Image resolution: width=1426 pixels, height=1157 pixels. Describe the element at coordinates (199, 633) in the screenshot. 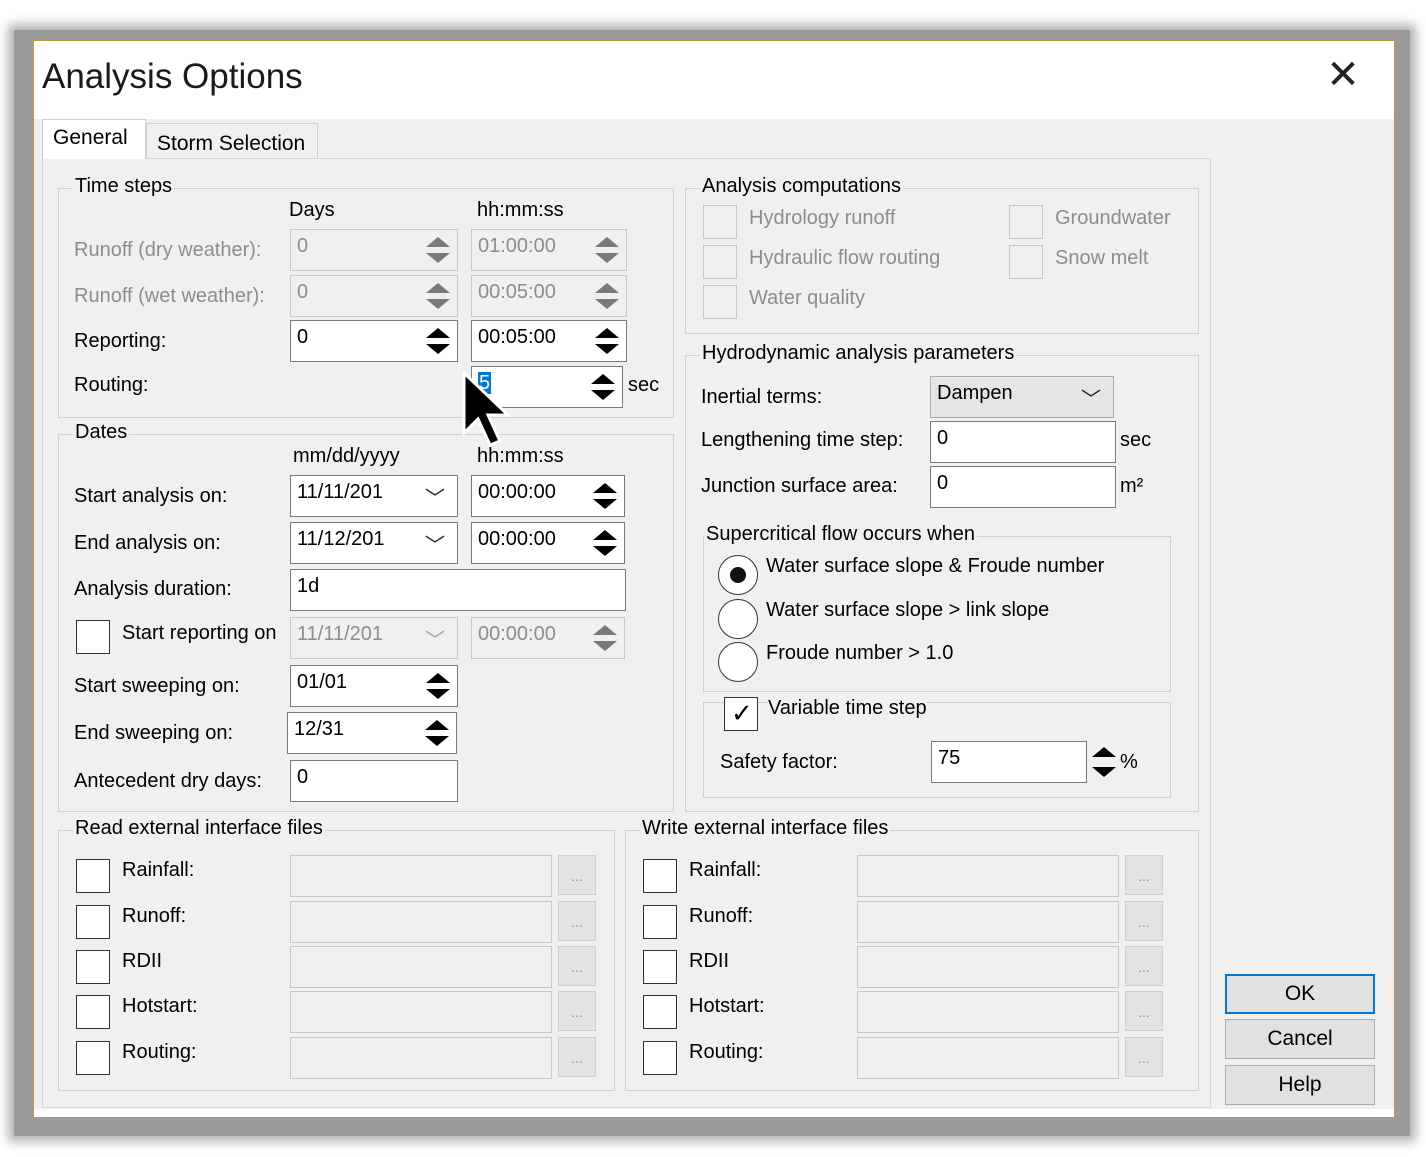

I see `start-reporting-label: Start reporting on` at that location.